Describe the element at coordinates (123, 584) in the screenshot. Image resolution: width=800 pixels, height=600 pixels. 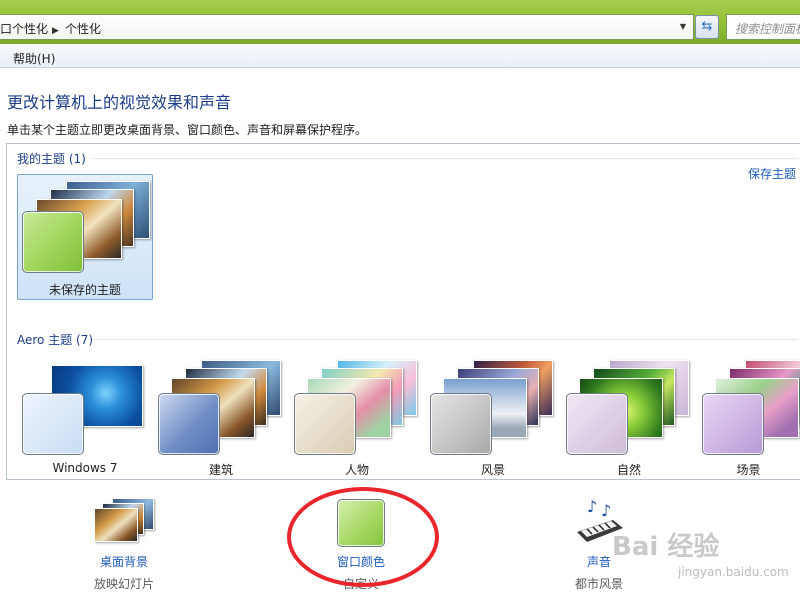
I see `desktop-background-sub: 放映幻灯片` at that location.